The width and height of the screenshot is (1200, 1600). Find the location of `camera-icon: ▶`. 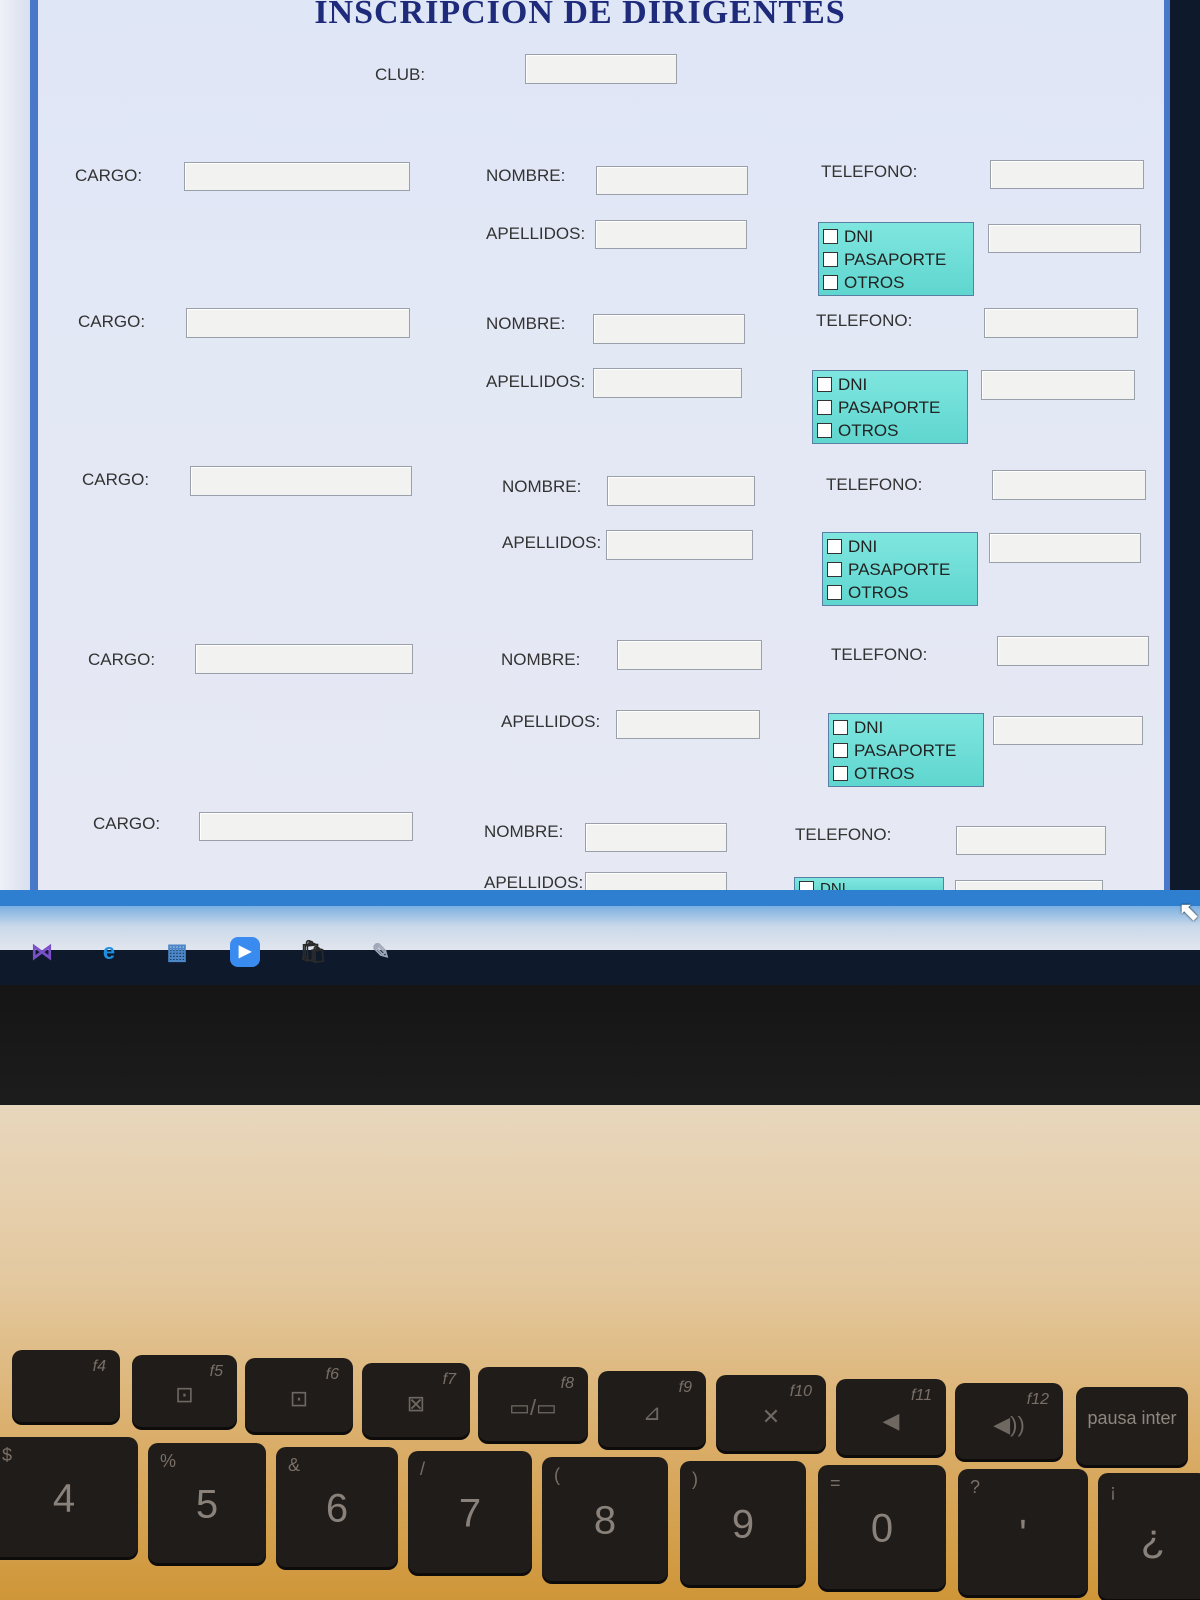

camera-icon: ▶ is located at coordinates (245, 952).